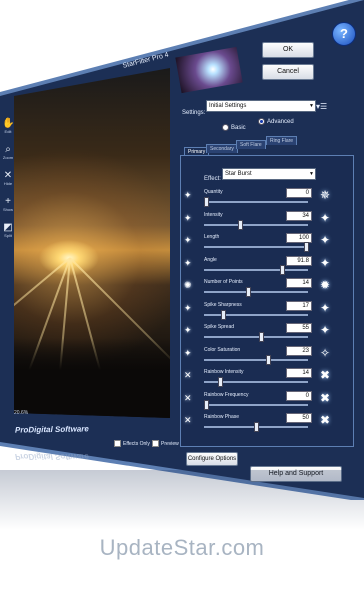 This screenshot has height=600, width=364. Describe the element at coordinates (269, 244) in the screenshot. I see `param-row-length: ✦ Length 100 ✦` at that location.